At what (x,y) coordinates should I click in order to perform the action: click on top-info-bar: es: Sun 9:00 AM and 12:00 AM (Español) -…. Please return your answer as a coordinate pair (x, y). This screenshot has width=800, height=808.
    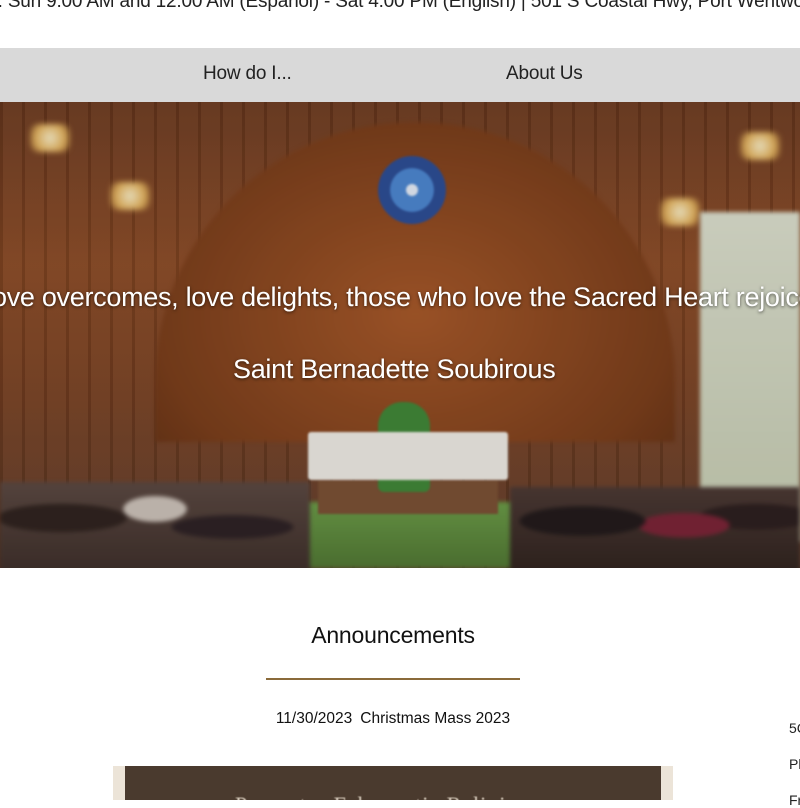
    Looking at the image, I should click on (400, 7).